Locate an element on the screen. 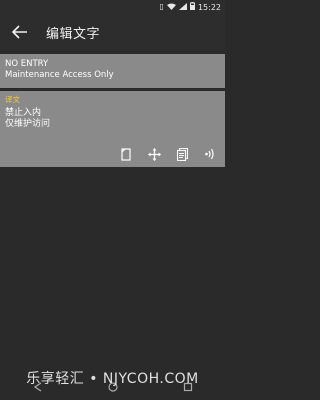  status-time: 15:22 is located at coordinates (209, 7).